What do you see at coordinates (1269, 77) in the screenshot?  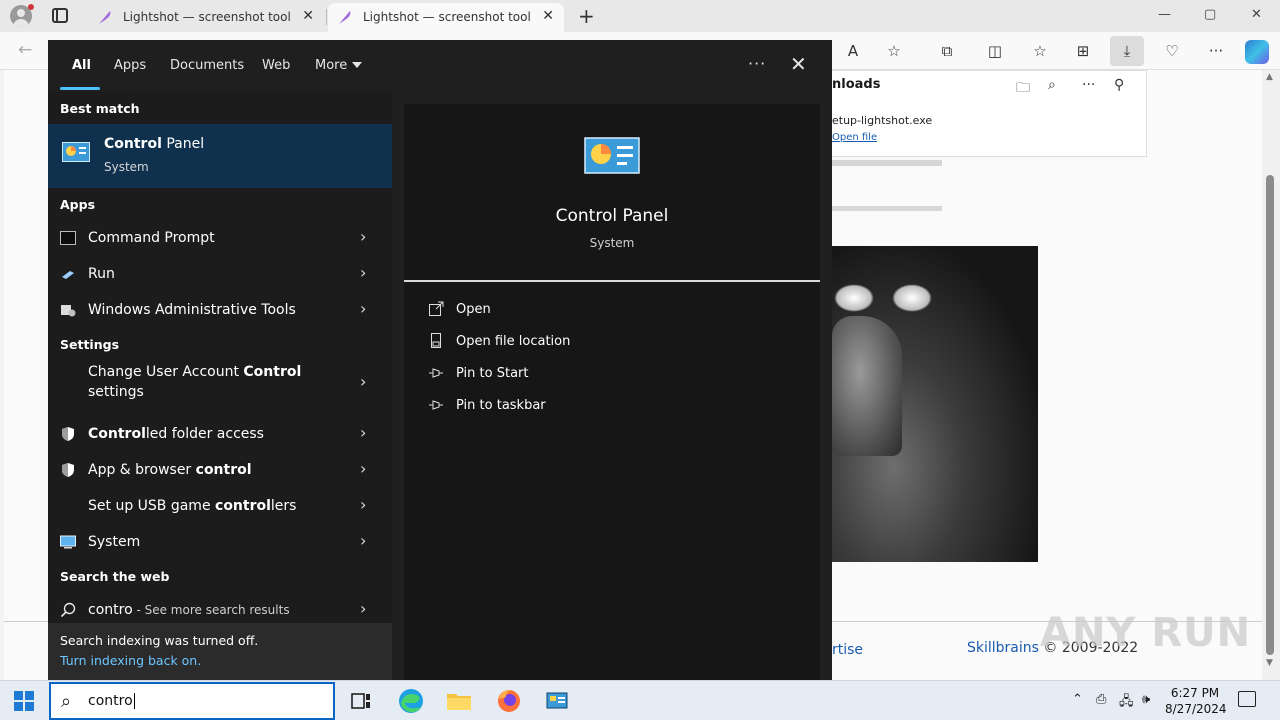 I see `scroll-up-arrow-icon: ▲` at bounding box center [1269, 77].